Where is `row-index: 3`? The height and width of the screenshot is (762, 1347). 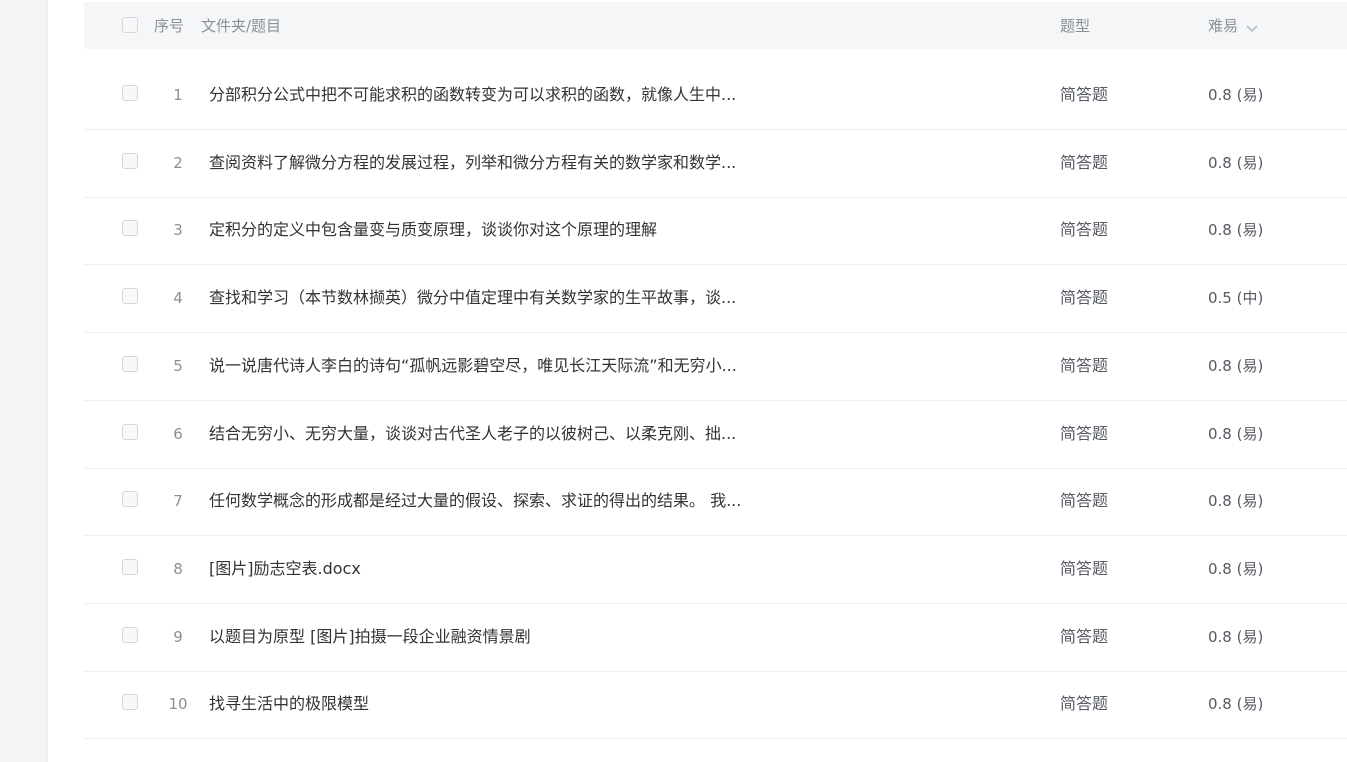
row-index: 3 is located at coordinates (178, 230).